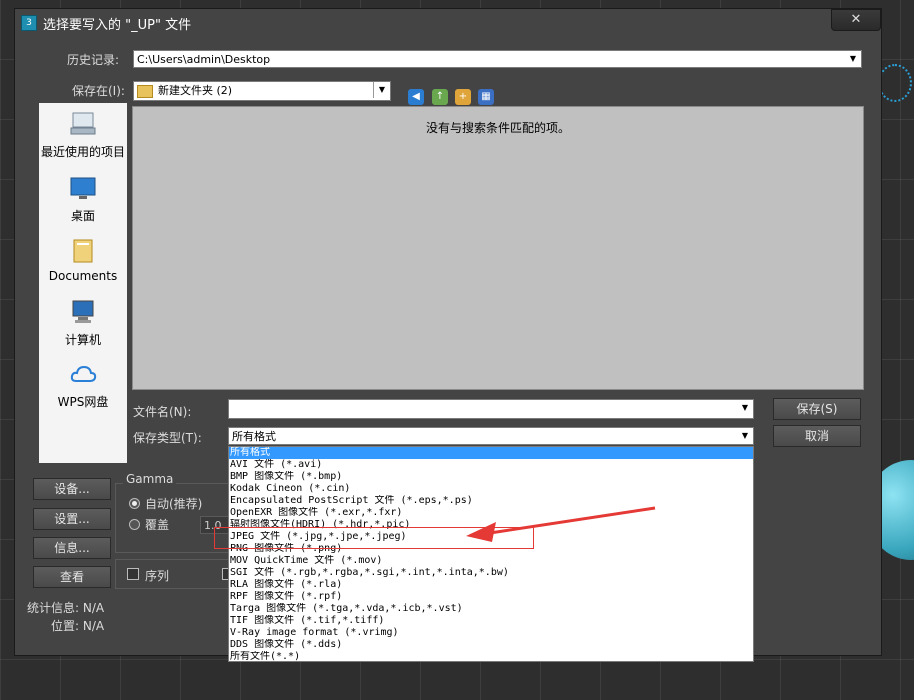  I want to click on location-label: 位置: N/A, so click(78, 626).